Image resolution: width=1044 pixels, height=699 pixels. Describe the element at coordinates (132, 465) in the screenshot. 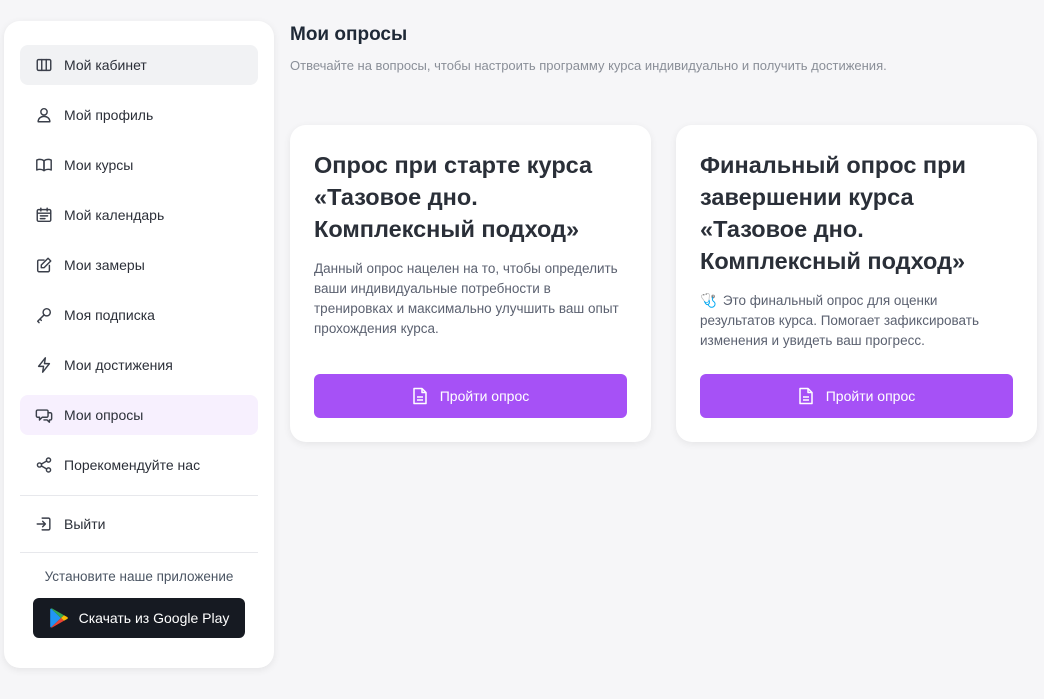

I see `sidebar-item-label: Порекомендуйте нас` at that location.